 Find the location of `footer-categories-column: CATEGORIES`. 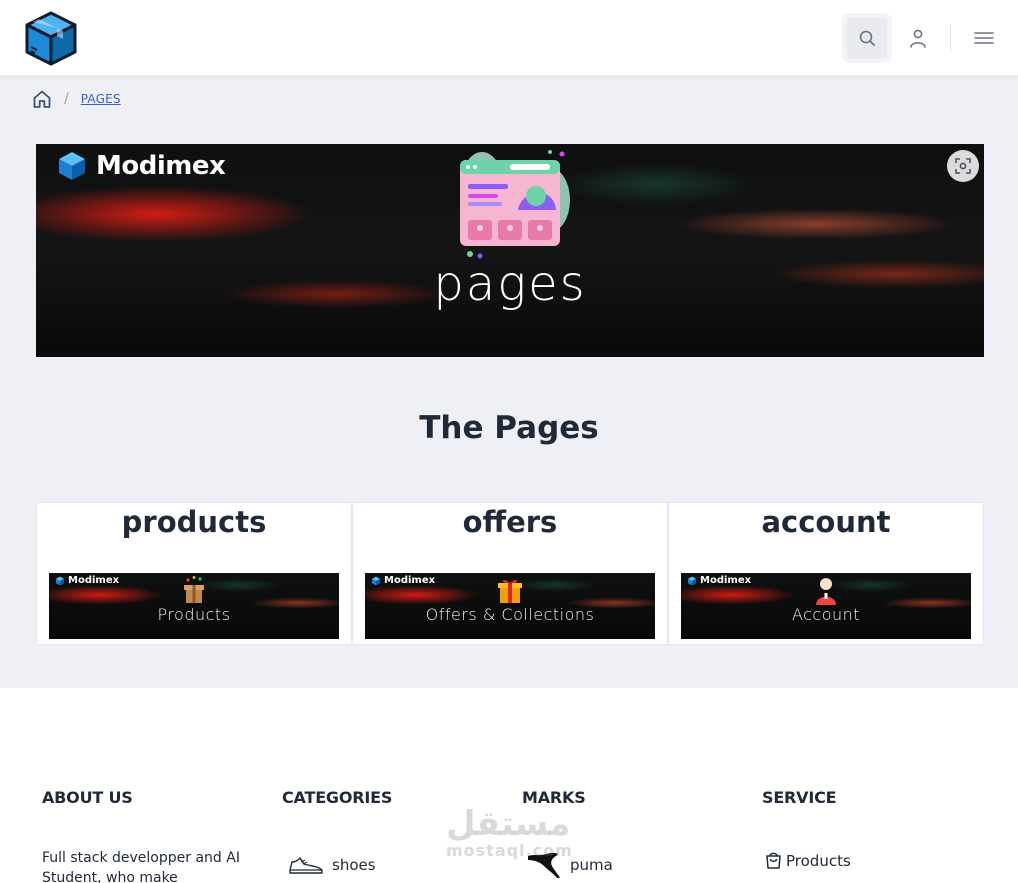

footer-categories-column: CATEGORIES is located at coordinates (337, 797).